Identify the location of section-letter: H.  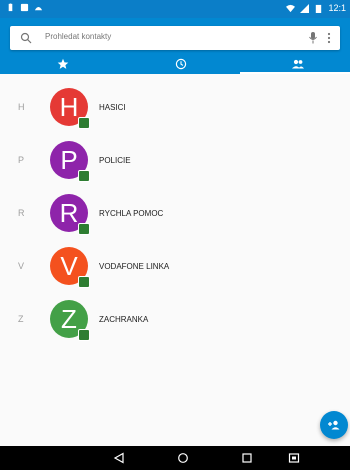
(21, 107).